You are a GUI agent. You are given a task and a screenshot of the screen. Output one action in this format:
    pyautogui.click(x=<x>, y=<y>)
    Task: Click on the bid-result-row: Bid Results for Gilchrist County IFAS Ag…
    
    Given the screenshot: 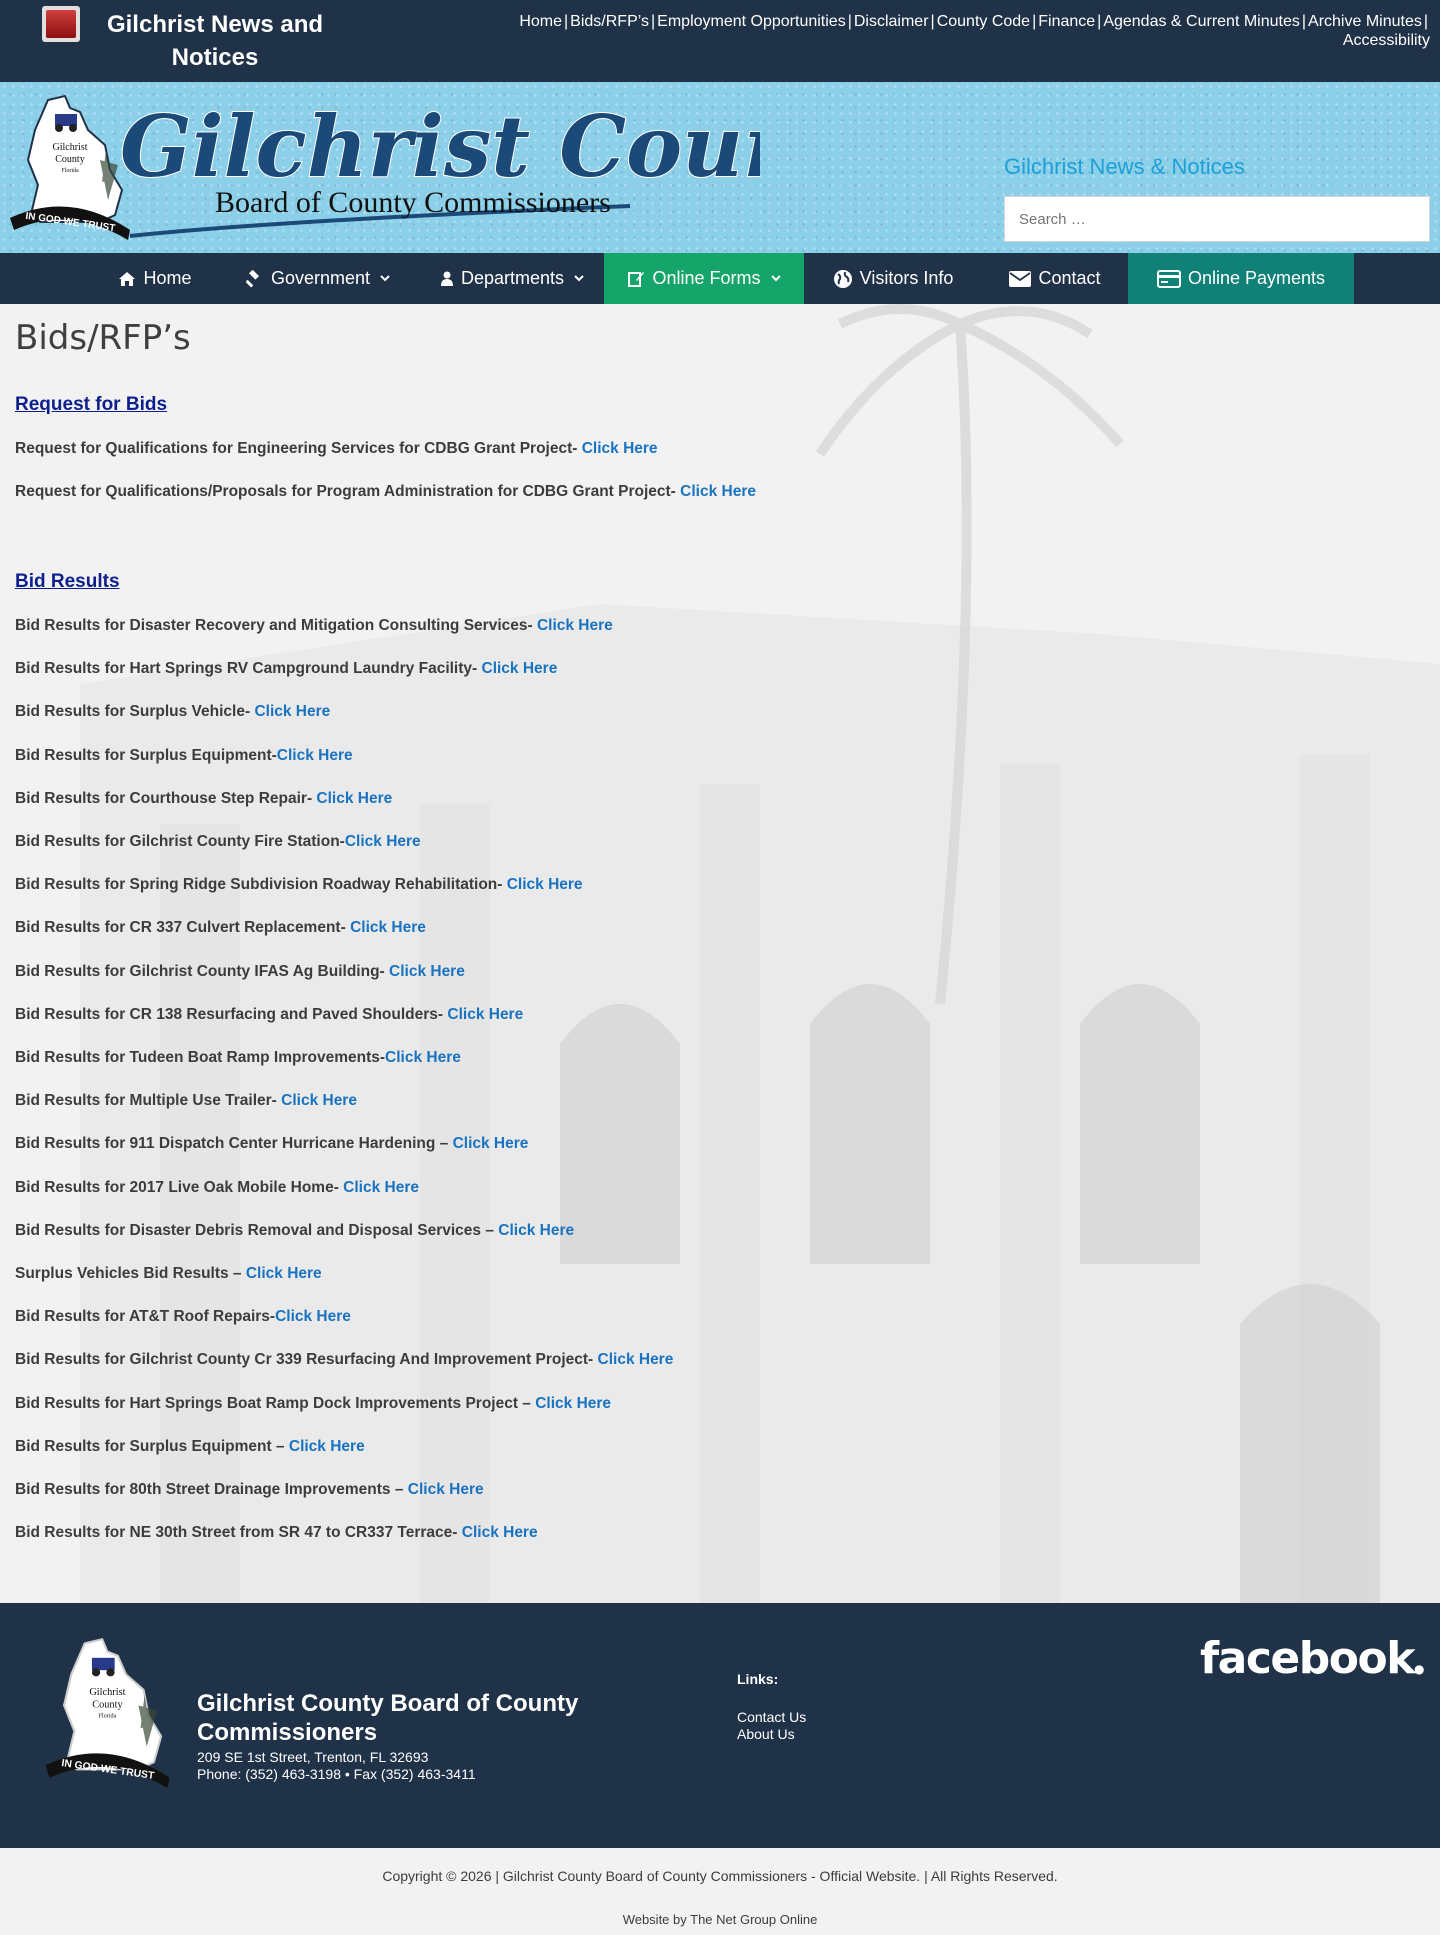 What is the action you would take?
    pyautogui.click(x=240, y=972)
    